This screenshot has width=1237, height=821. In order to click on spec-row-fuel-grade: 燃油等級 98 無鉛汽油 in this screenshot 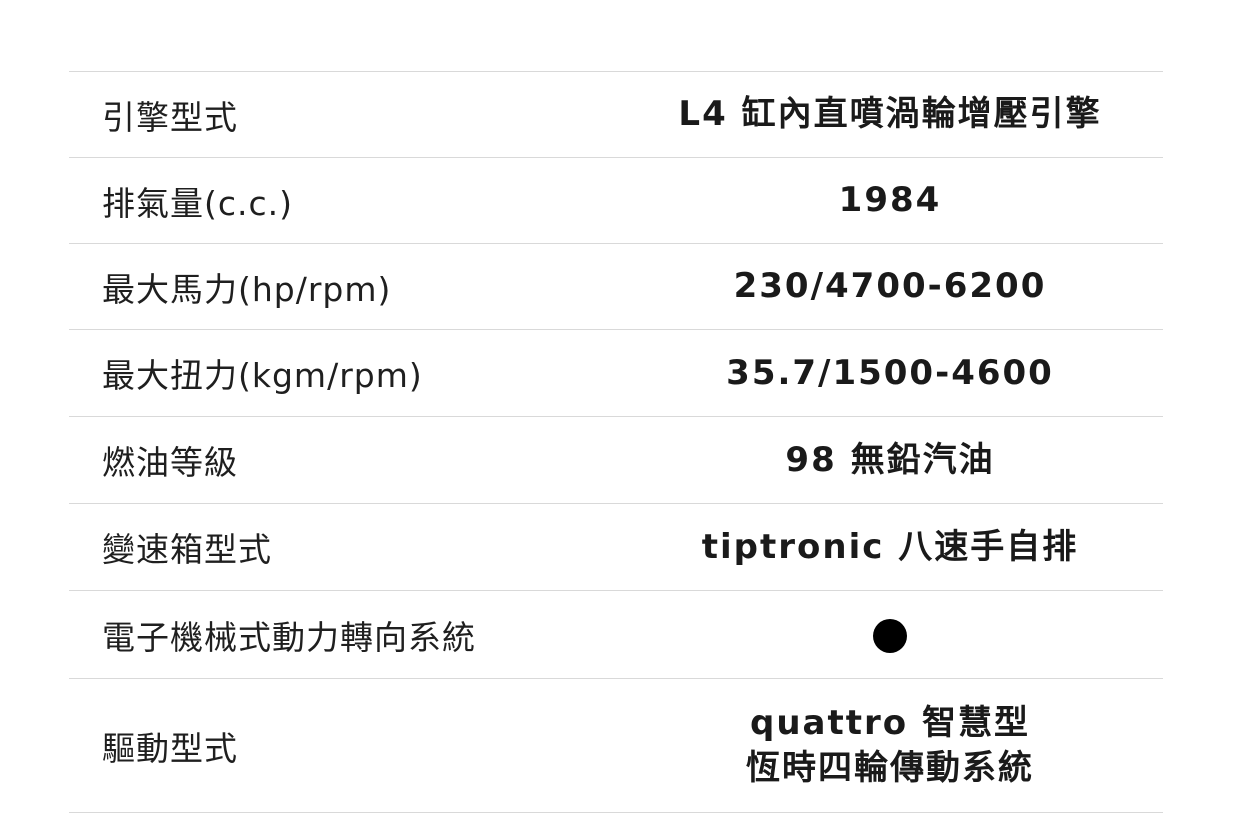, I will do `click(616, 460)`.